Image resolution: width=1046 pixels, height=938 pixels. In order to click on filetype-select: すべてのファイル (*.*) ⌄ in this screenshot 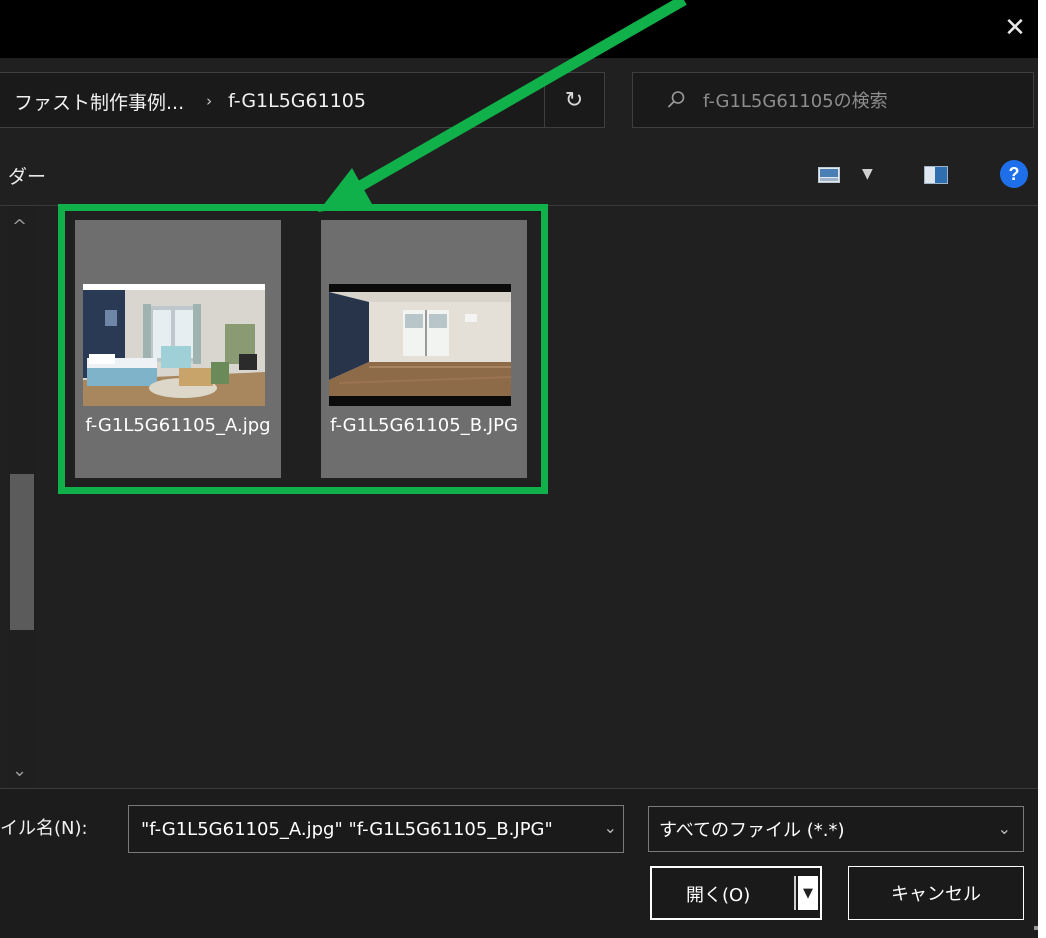, I will do `click(836, 829)`.